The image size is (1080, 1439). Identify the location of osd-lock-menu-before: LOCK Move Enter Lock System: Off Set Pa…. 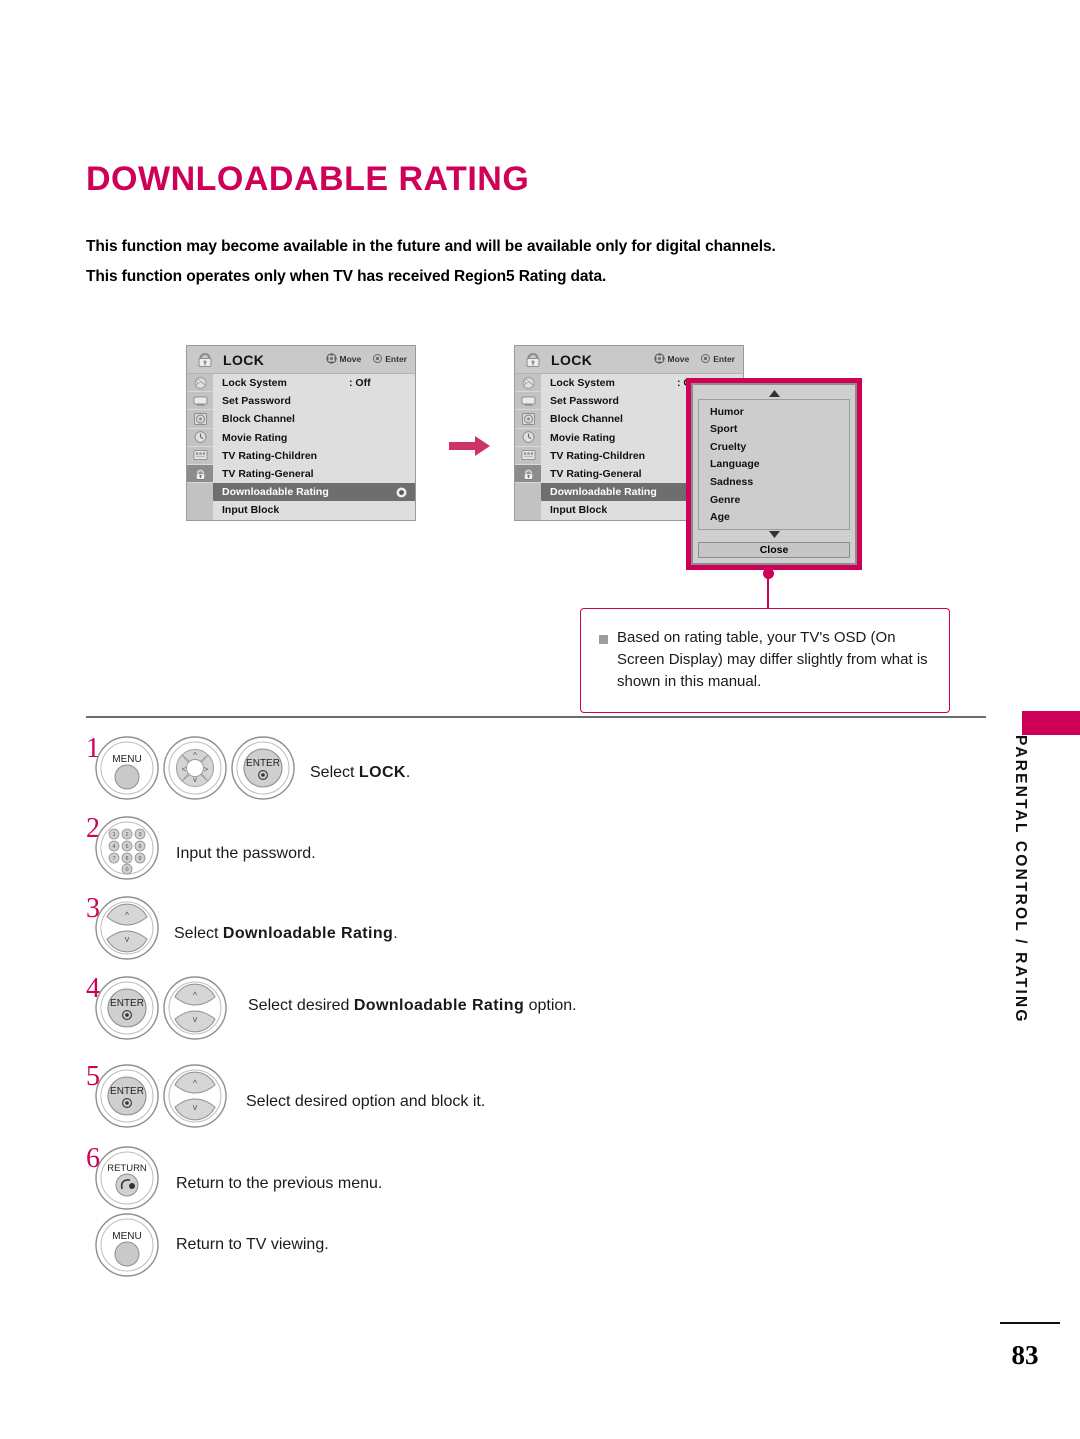
(301, 433).